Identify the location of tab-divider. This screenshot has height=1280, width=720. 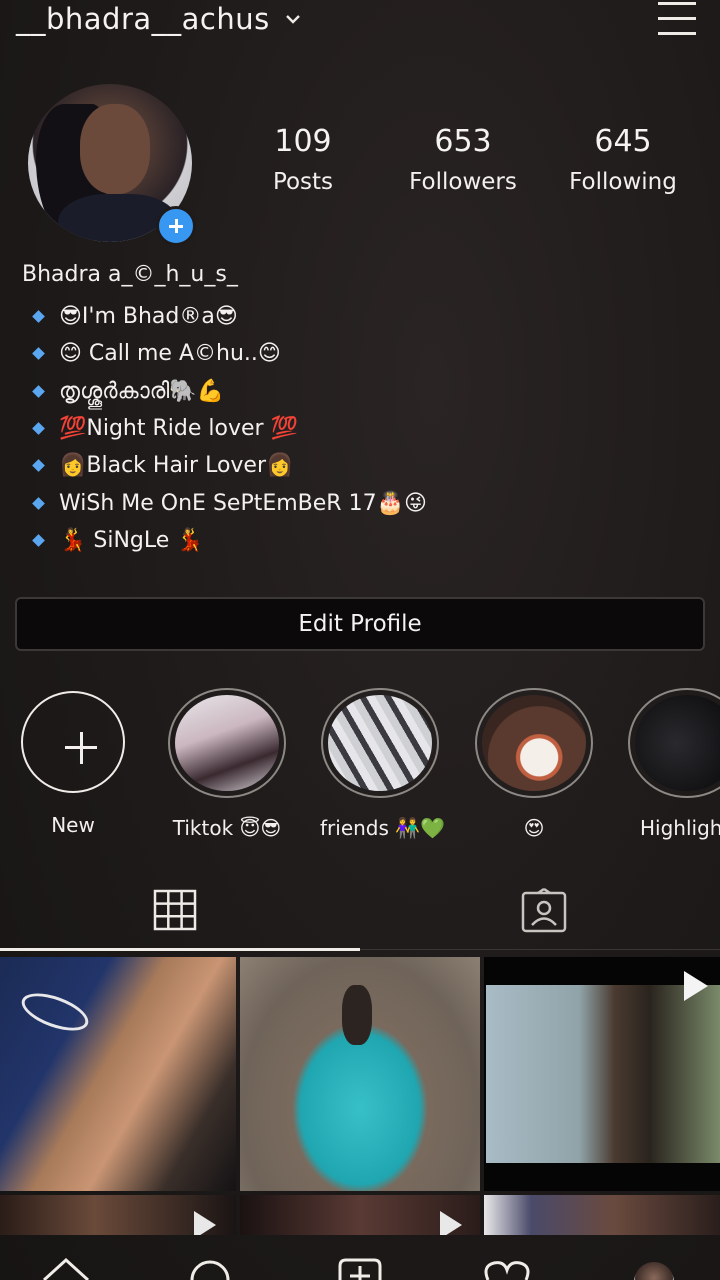
(540, 949).